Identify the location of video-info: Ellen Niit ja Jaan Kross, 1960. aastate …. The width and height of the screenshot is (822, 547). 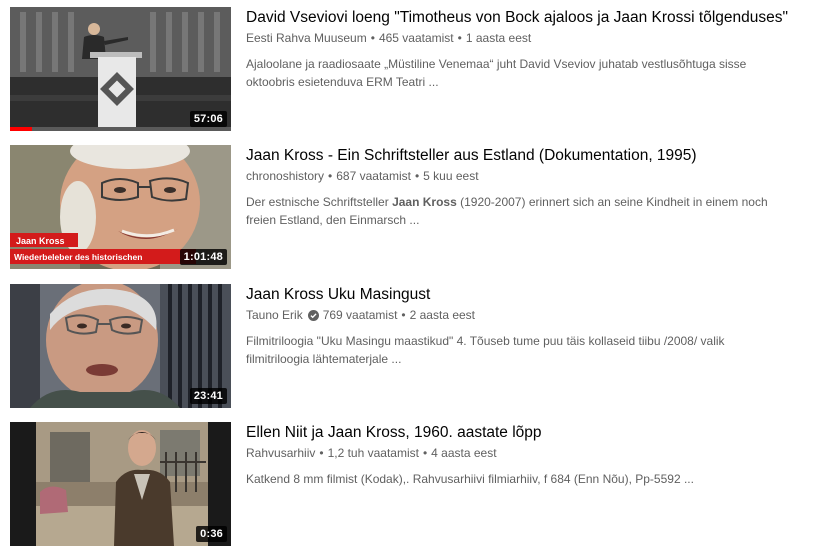
(526, 455).